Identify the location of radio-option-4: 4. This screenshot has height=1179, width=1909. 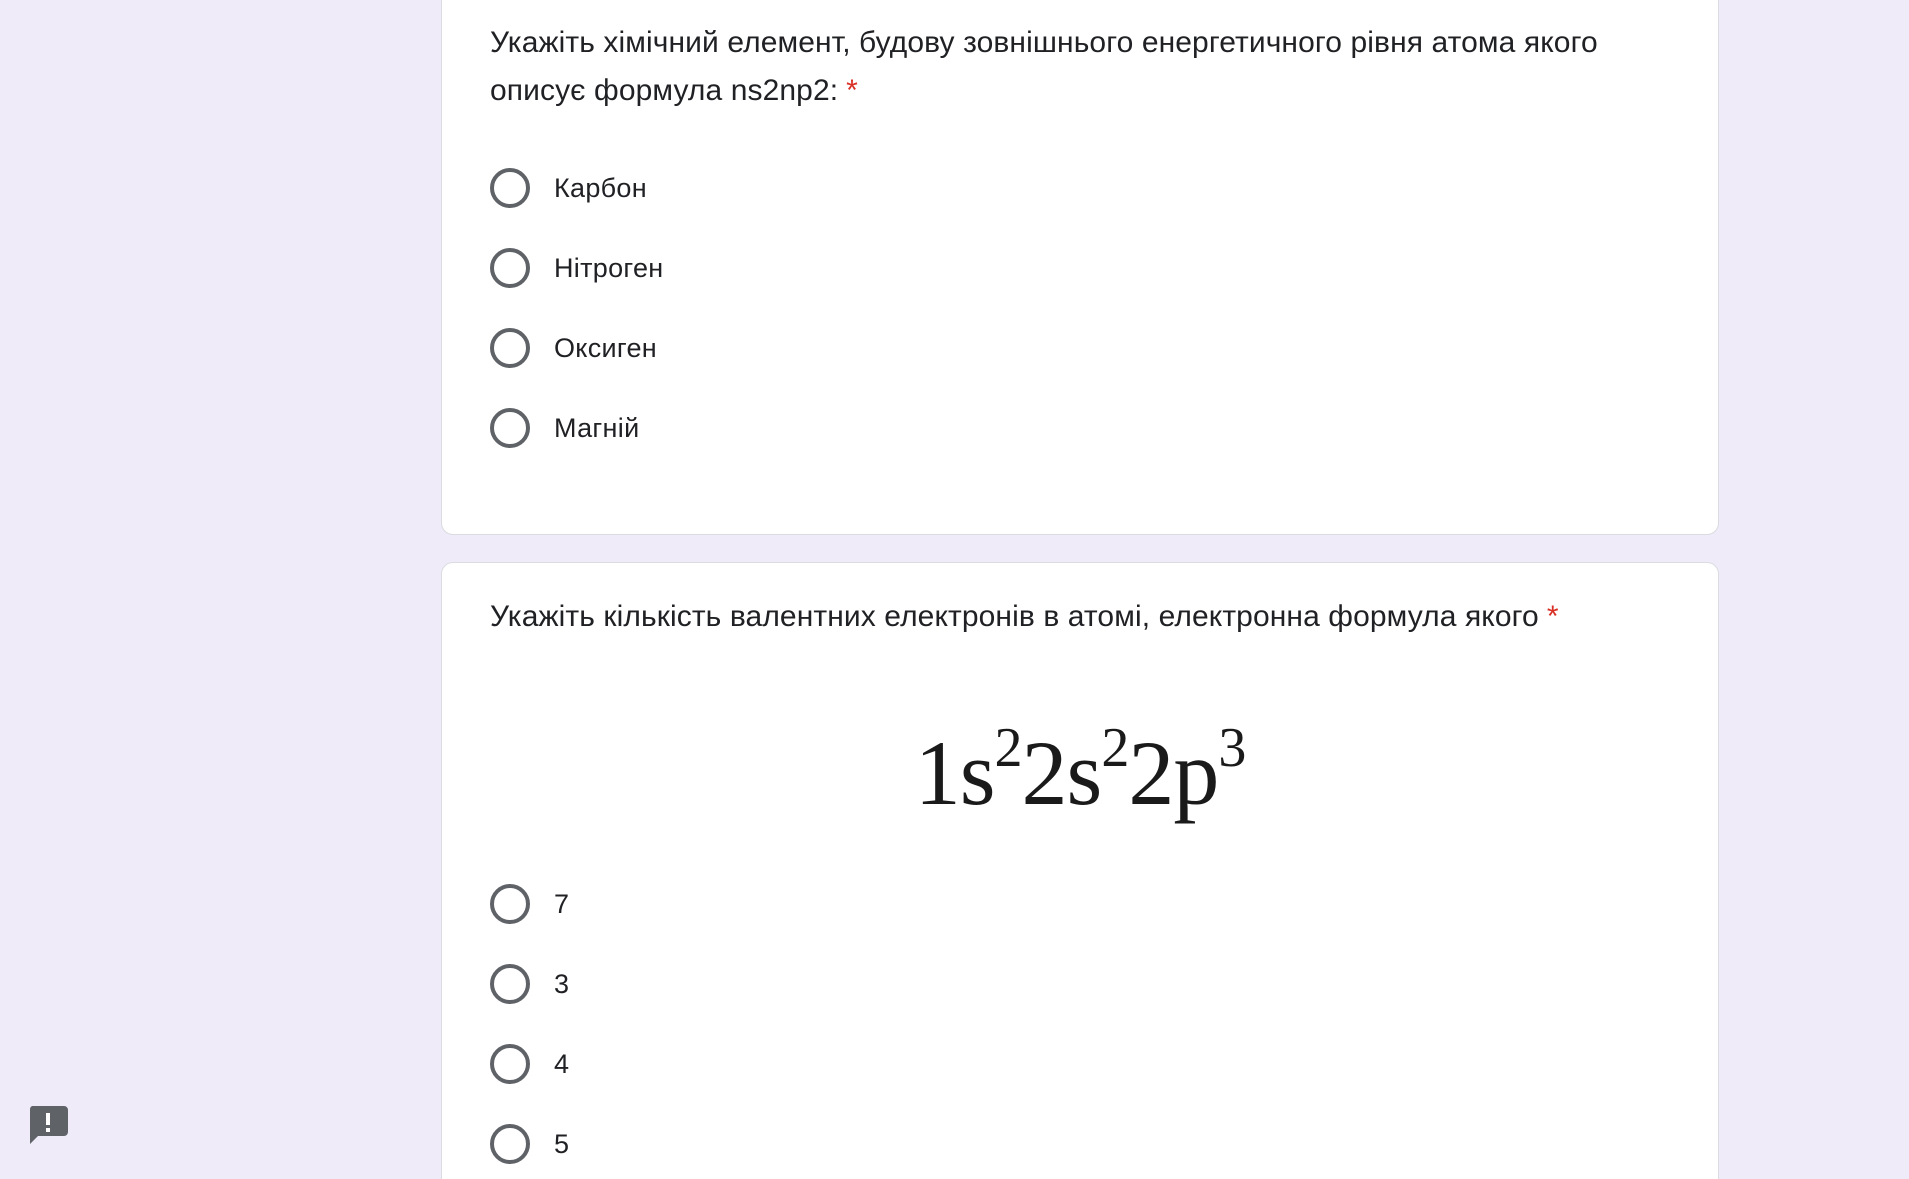
(529, 1064).